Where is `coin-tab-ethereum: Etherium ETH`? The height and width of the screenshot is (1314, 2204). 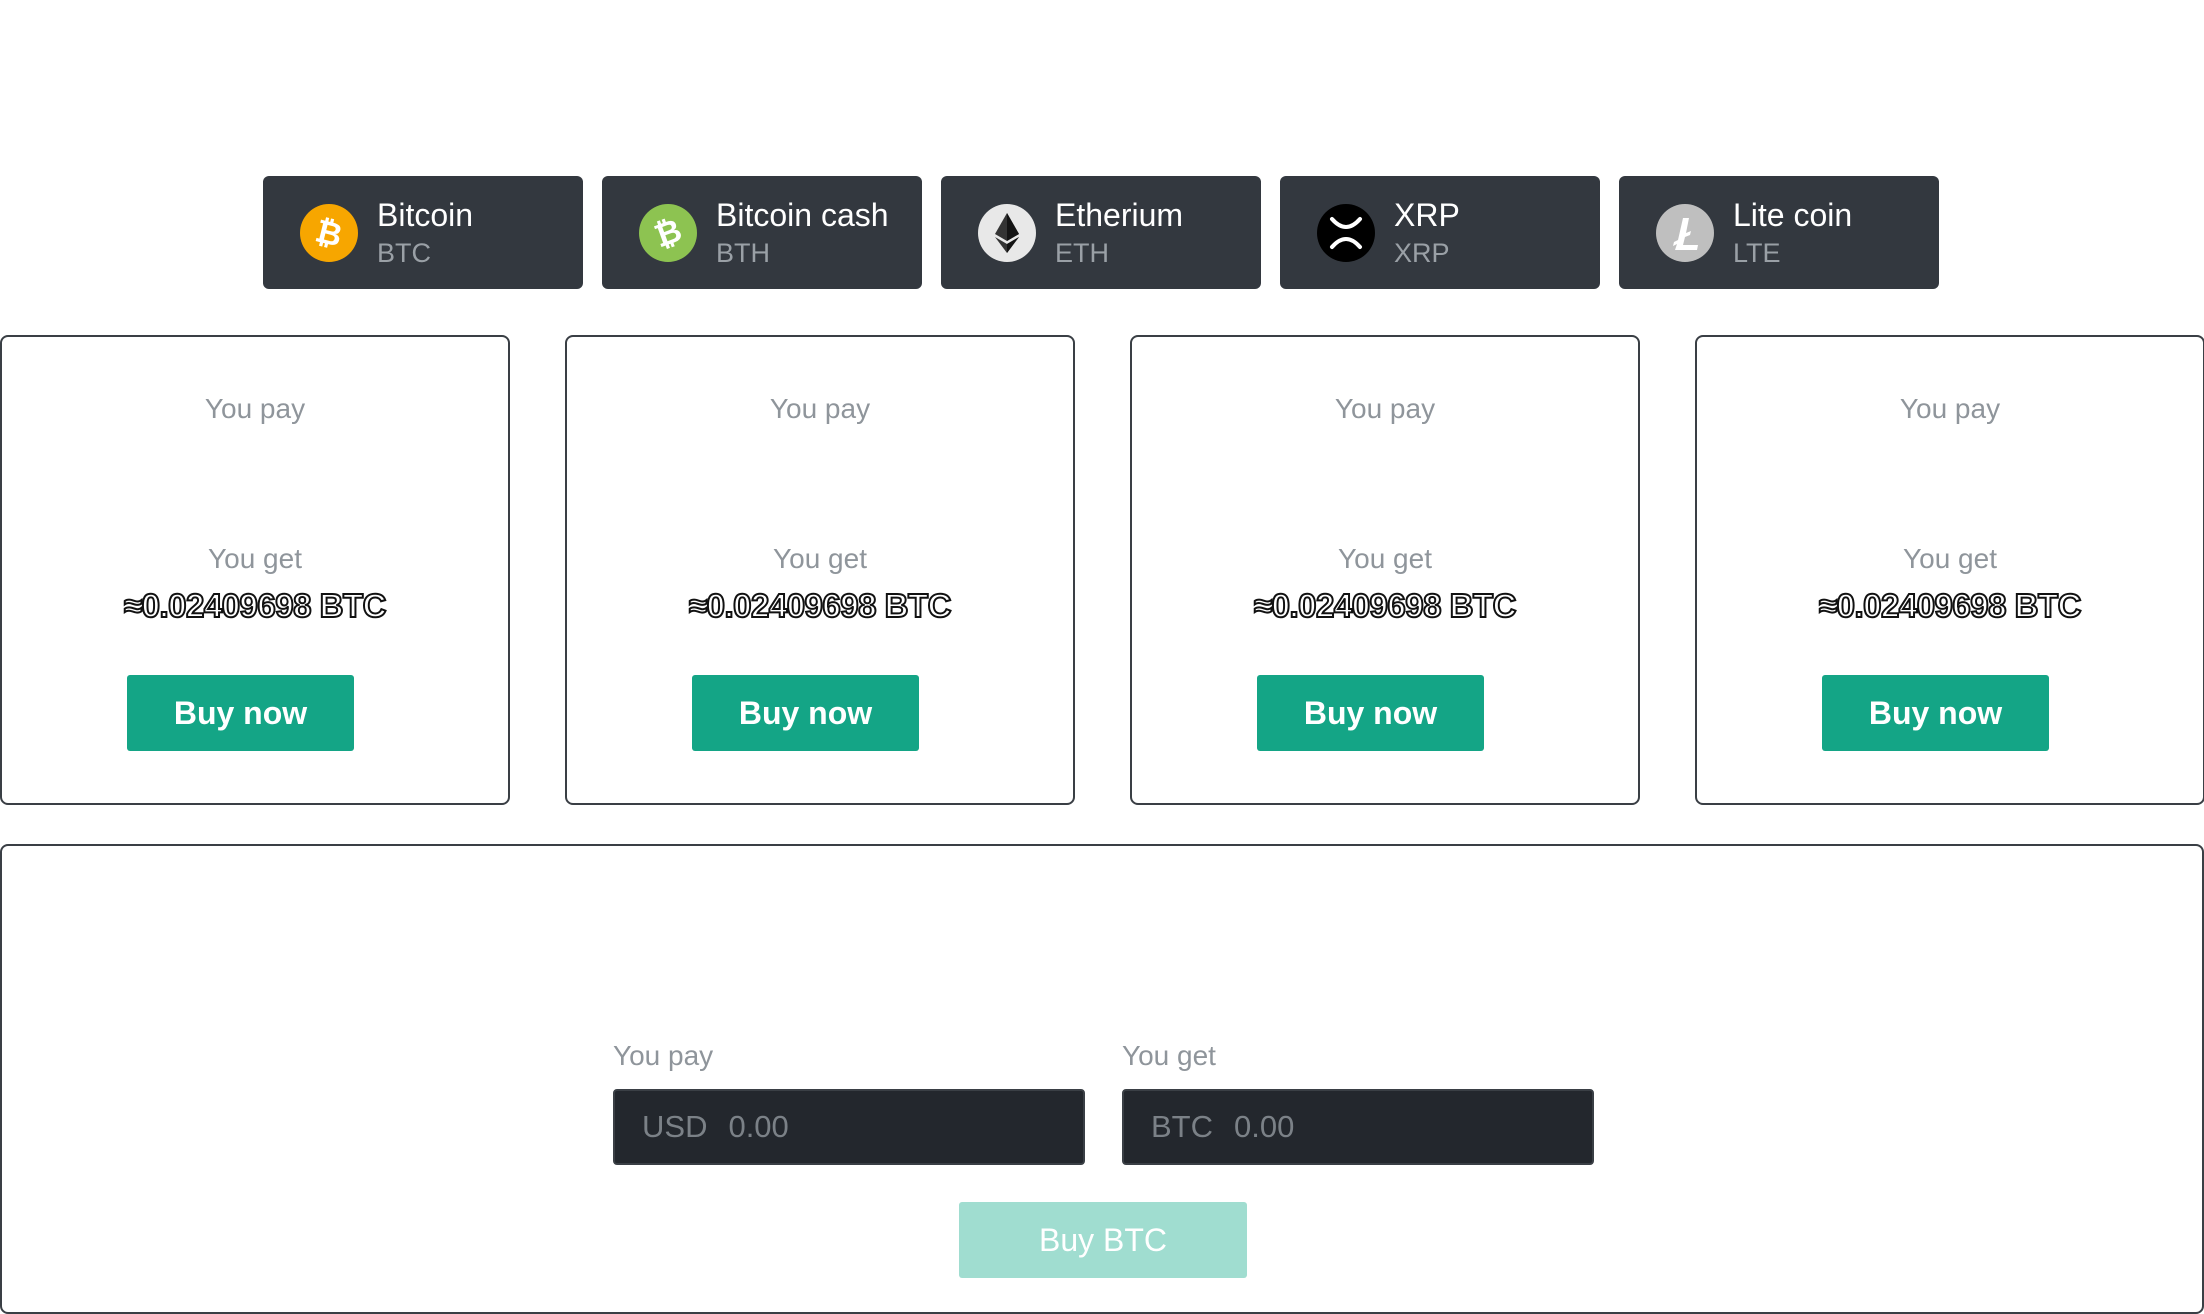 coin-tab-ethereum: Etherium ETH is located at coordinates (1101, 232).